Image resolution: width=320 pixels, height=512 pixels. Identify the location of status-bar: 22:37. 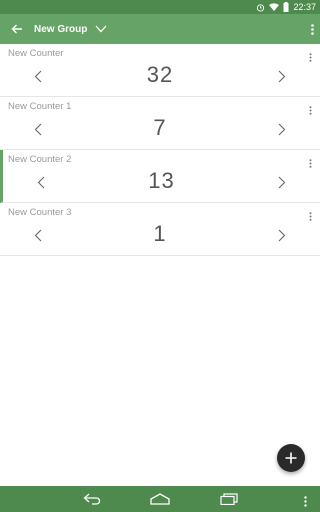
(160, 7).